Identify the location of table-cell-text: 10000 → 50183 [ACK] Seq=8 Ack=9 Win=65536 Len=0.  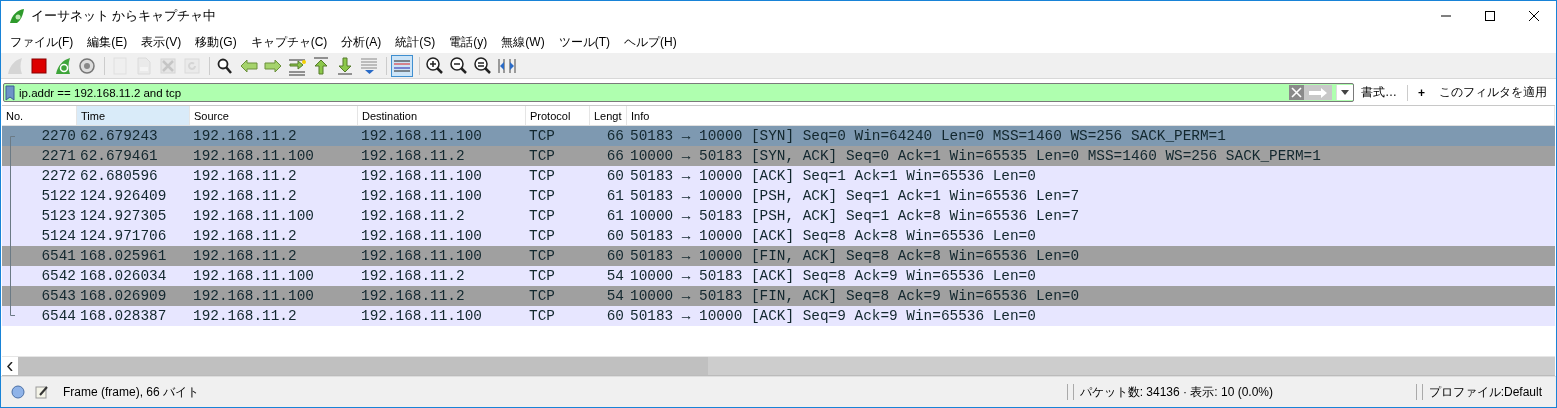
(833, 276).